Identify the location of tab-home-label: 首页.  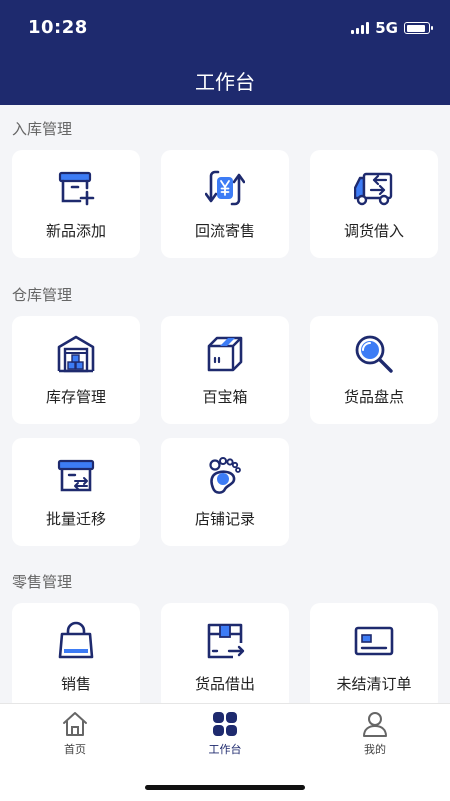
(75, 749).